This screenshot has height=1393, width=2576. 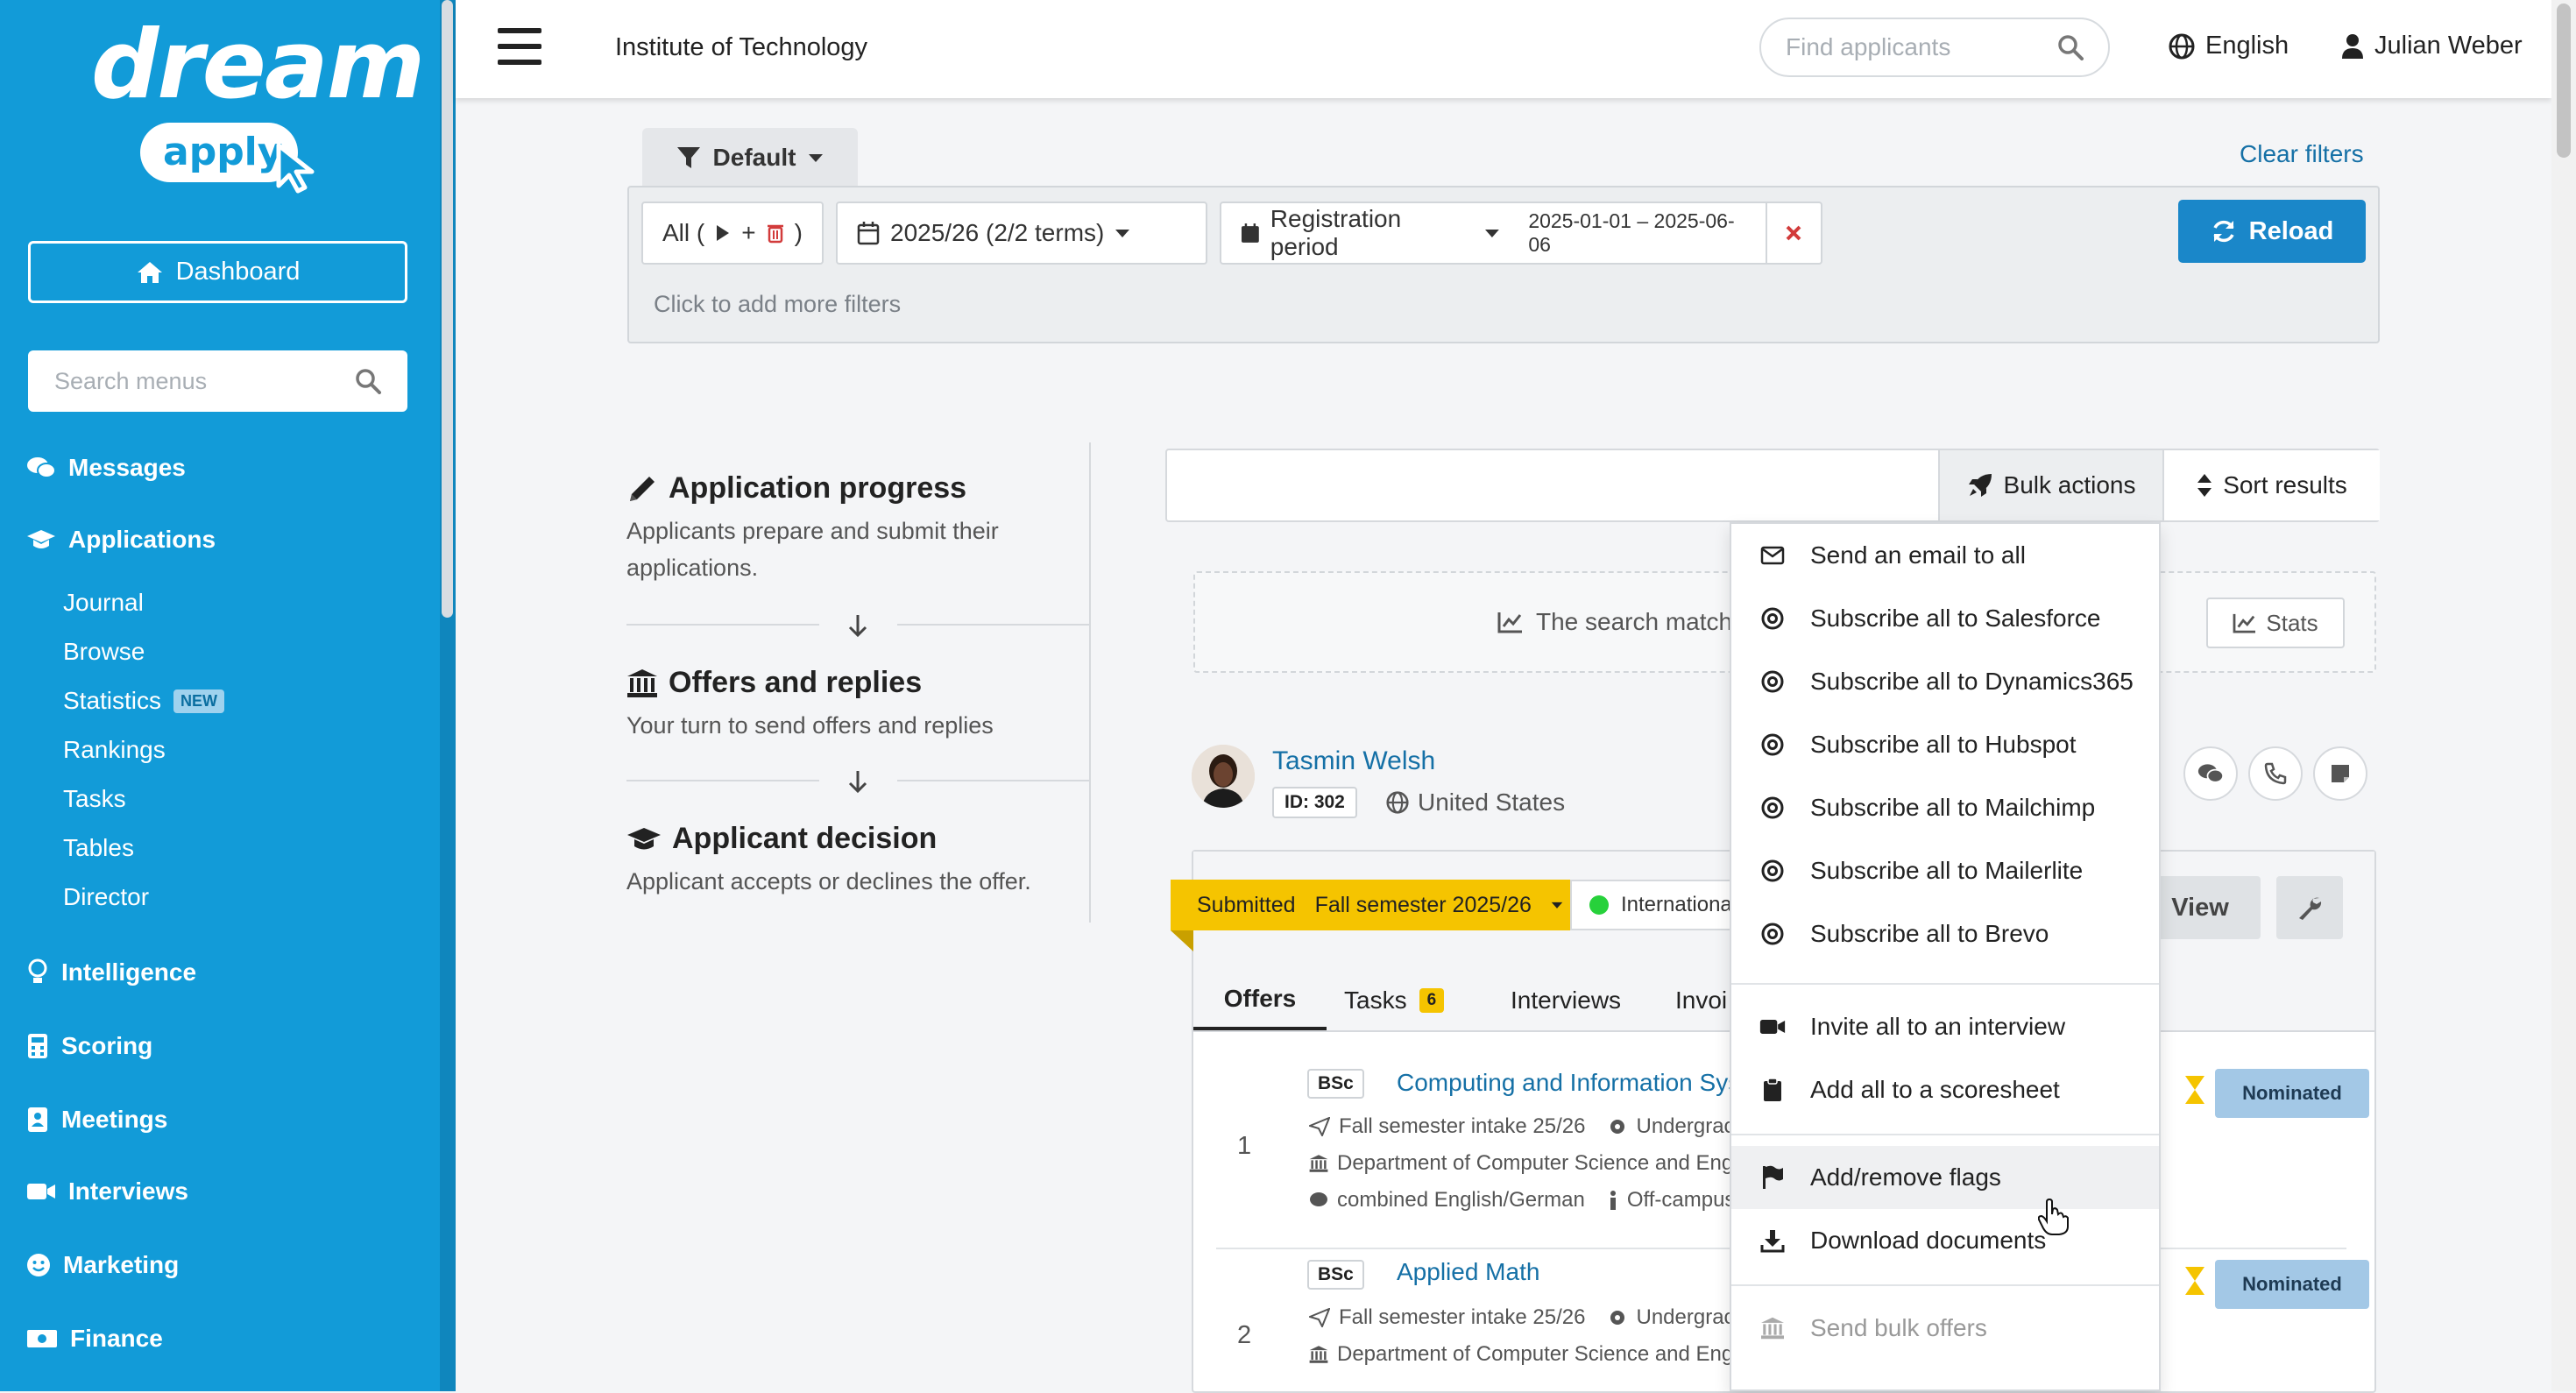 I want to click on nav-sub-director: Director, so click(x=106, y=897).